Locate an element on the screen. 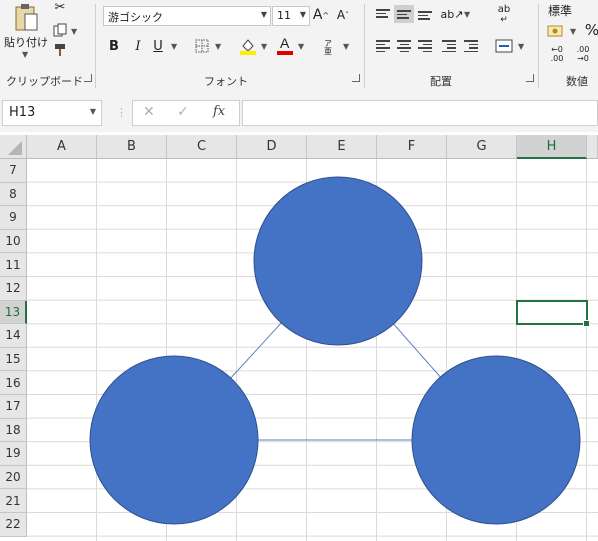 The height and width of the screenshot is (541, 598). align-left-icon is located at coordinates (383, 46).